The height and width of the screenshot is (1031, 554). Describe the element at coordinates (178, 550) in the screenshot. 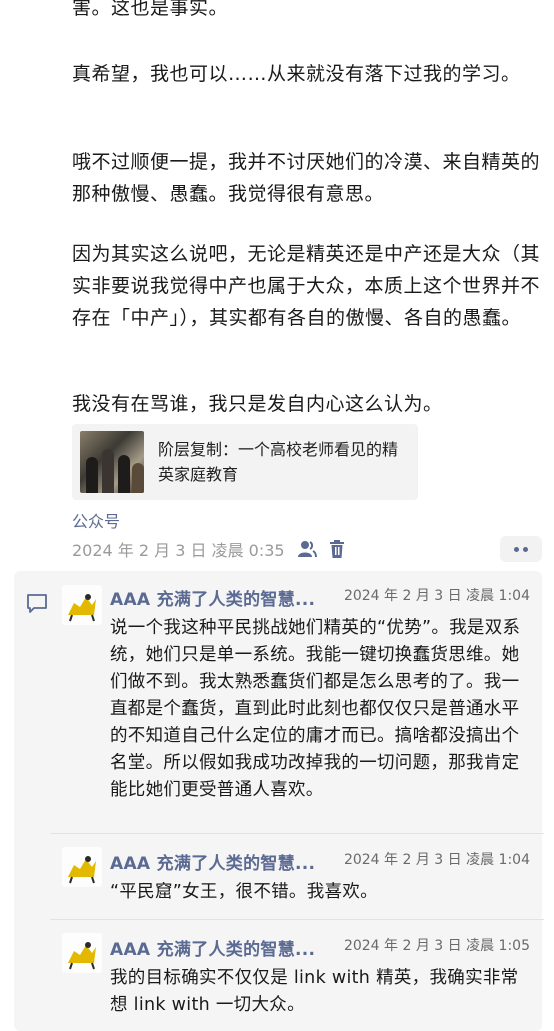

I see `post-timestamp: 2024 年 2 月 3 日 凌晨 0:35` at that location.